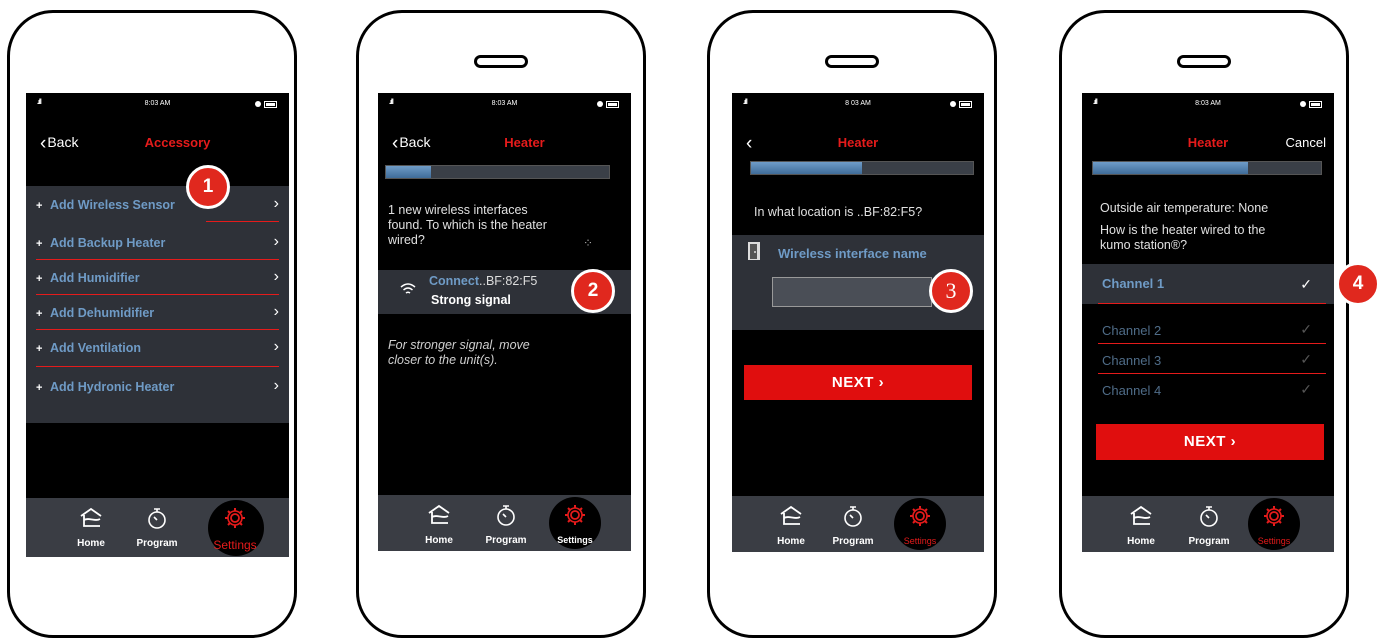 This screenshot has width=1378, height=638. I want to click on step-badge-4: 4, so click(1357, 284).